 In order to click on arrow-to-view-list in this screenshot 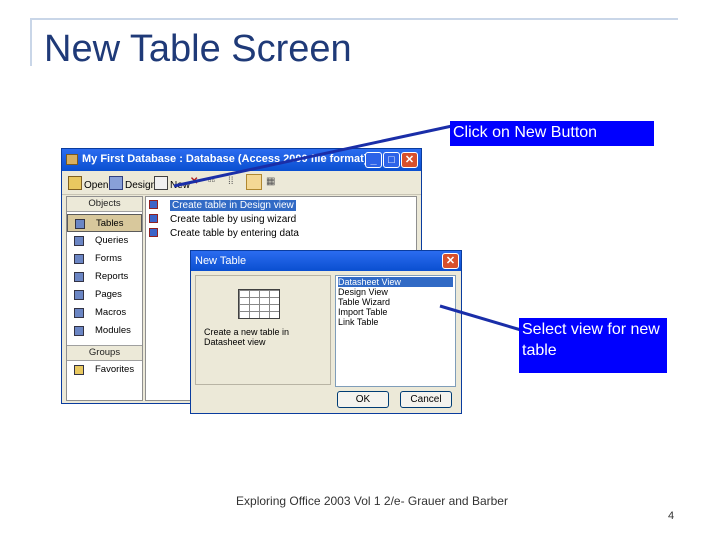, I will do `click(480, 318)`.